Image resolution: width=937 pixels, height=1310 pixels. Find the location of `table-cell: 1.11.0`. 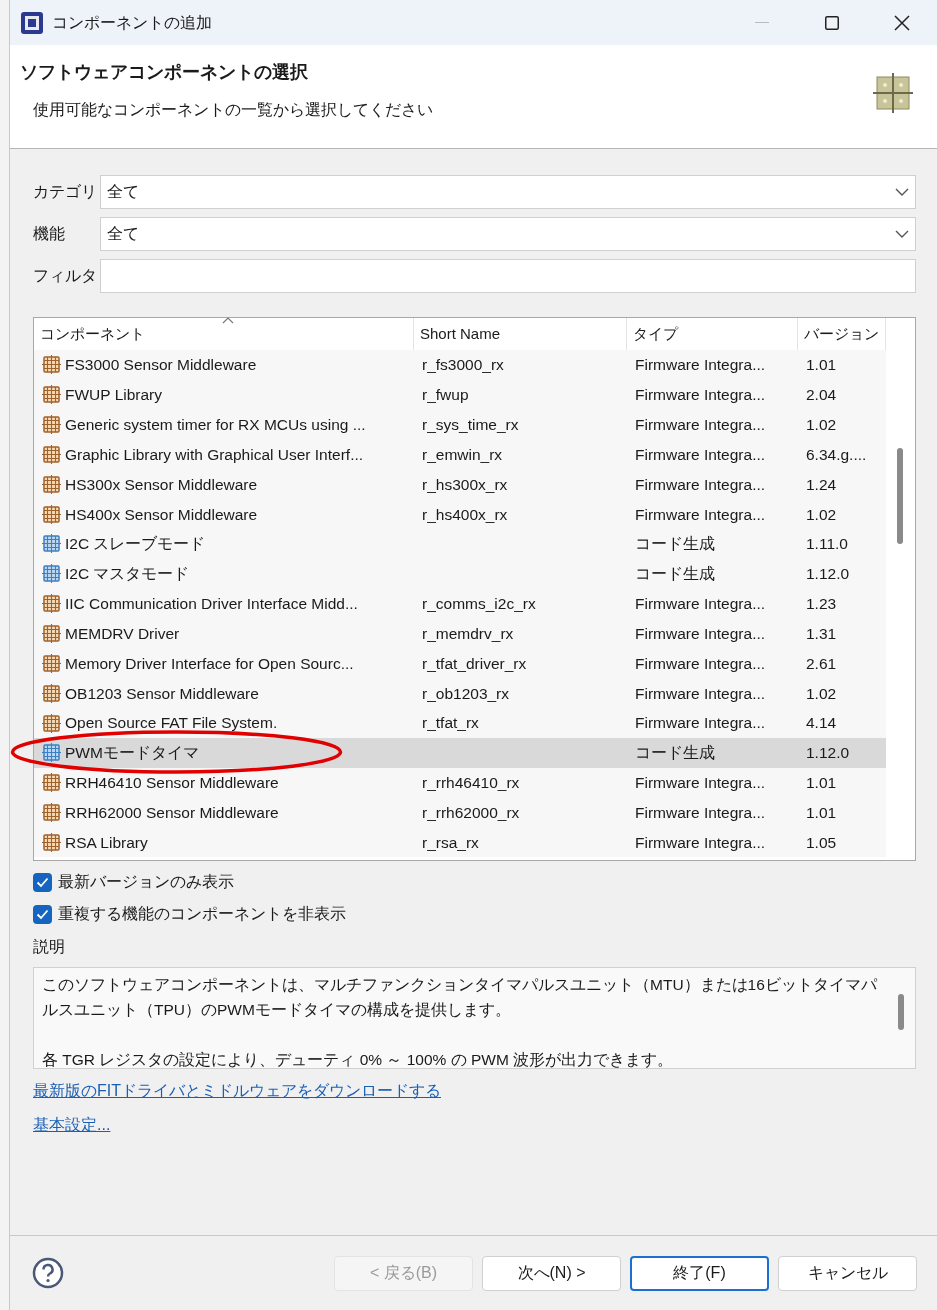

table-cell: 1.11.0 is located at coordinates (827, 544).